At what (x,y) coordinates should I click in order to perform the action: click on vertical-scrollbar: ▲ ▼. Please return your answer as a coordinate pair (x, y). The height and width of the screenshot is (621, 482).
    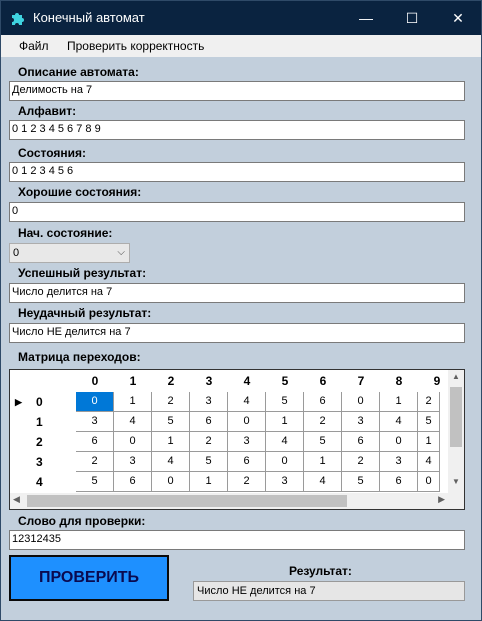
    Looking at the image, I should click on (456, 431).